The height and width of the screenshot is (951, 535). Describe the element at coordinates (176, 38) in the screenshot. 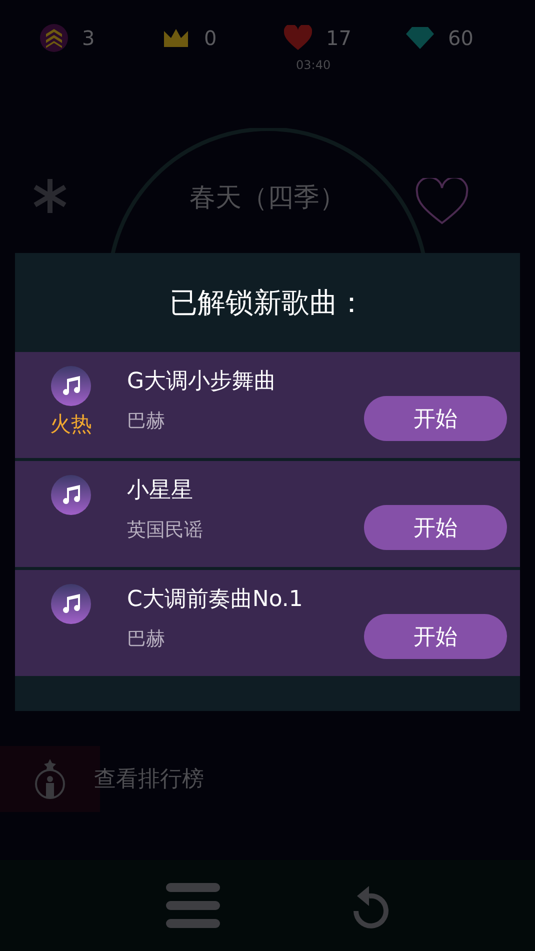

I see `crown-icon` at that location.